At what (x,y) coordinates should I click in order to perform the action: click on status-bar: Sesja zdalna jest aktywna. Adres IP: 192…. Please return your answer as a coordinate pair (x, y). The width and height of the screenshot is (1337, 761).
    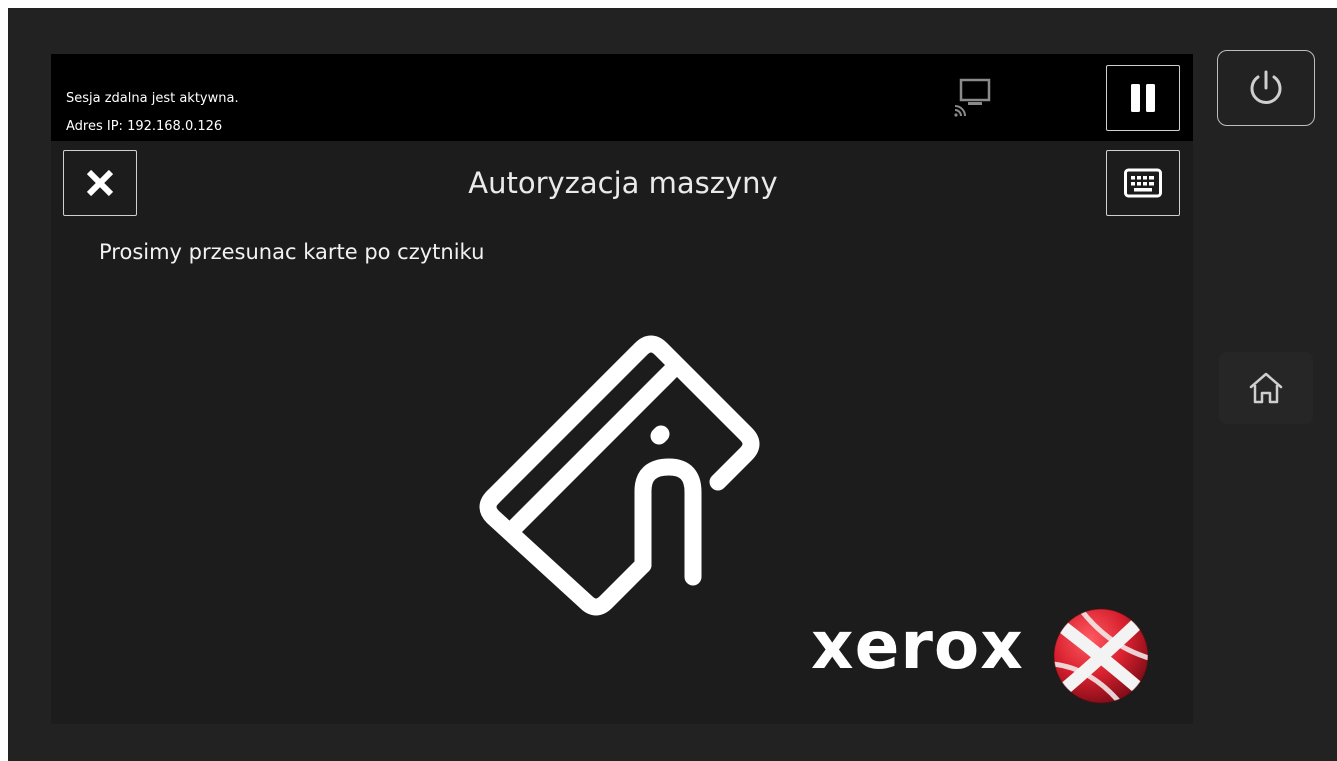
    Looking at the image, I should click on (622, 97).